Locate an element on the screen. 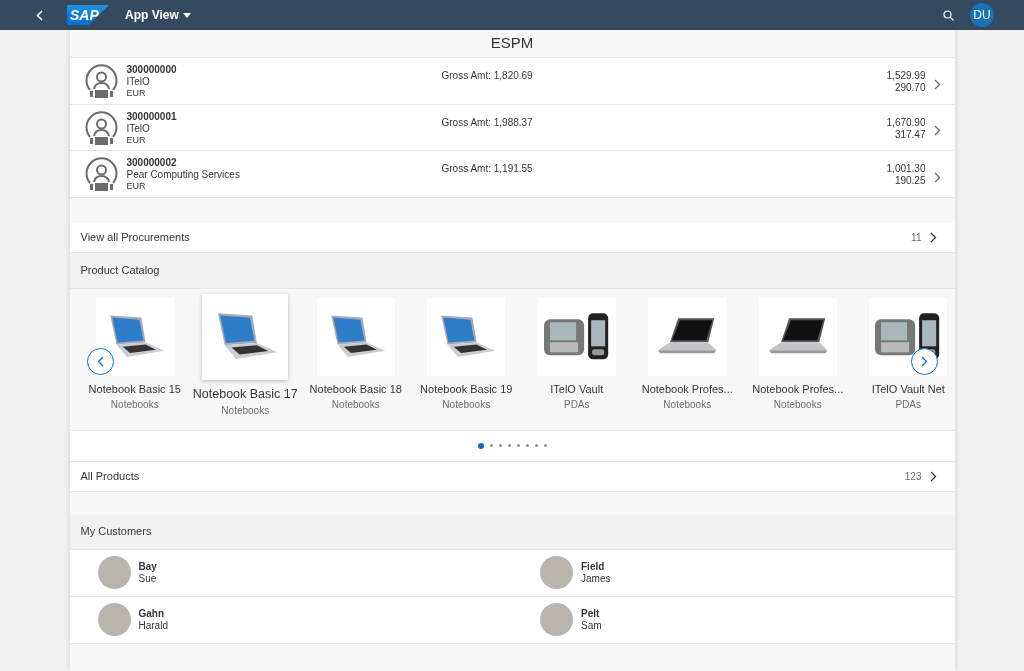 This screenshot has height=671, width=1024. product-name: Notebook Basic 18 is located at coordinates (355, 389).